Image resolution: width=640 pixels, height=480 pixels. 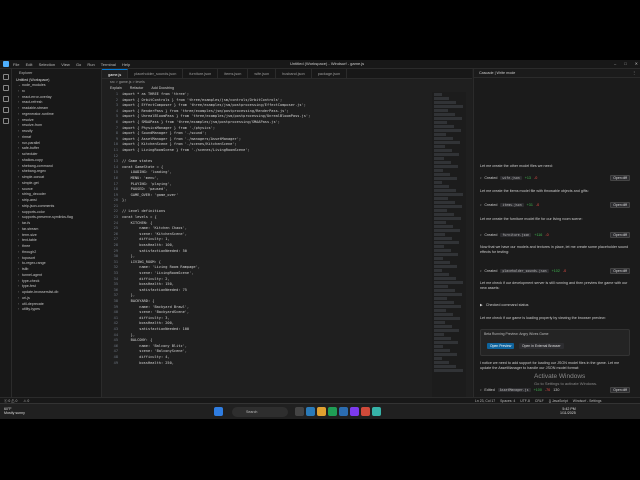 I want to click on folder-label: rc, so click(x=23, y=90).